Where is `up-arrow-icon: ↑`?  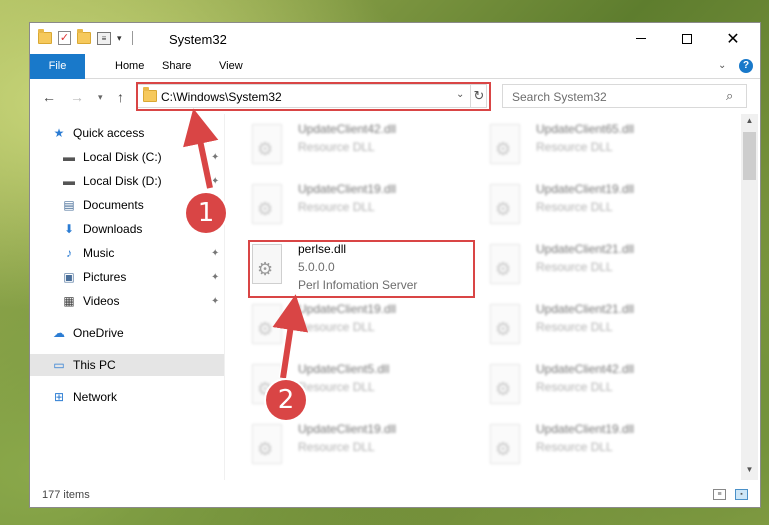 up-arrow-icon: ↑ is located at coordinates (120, 97).